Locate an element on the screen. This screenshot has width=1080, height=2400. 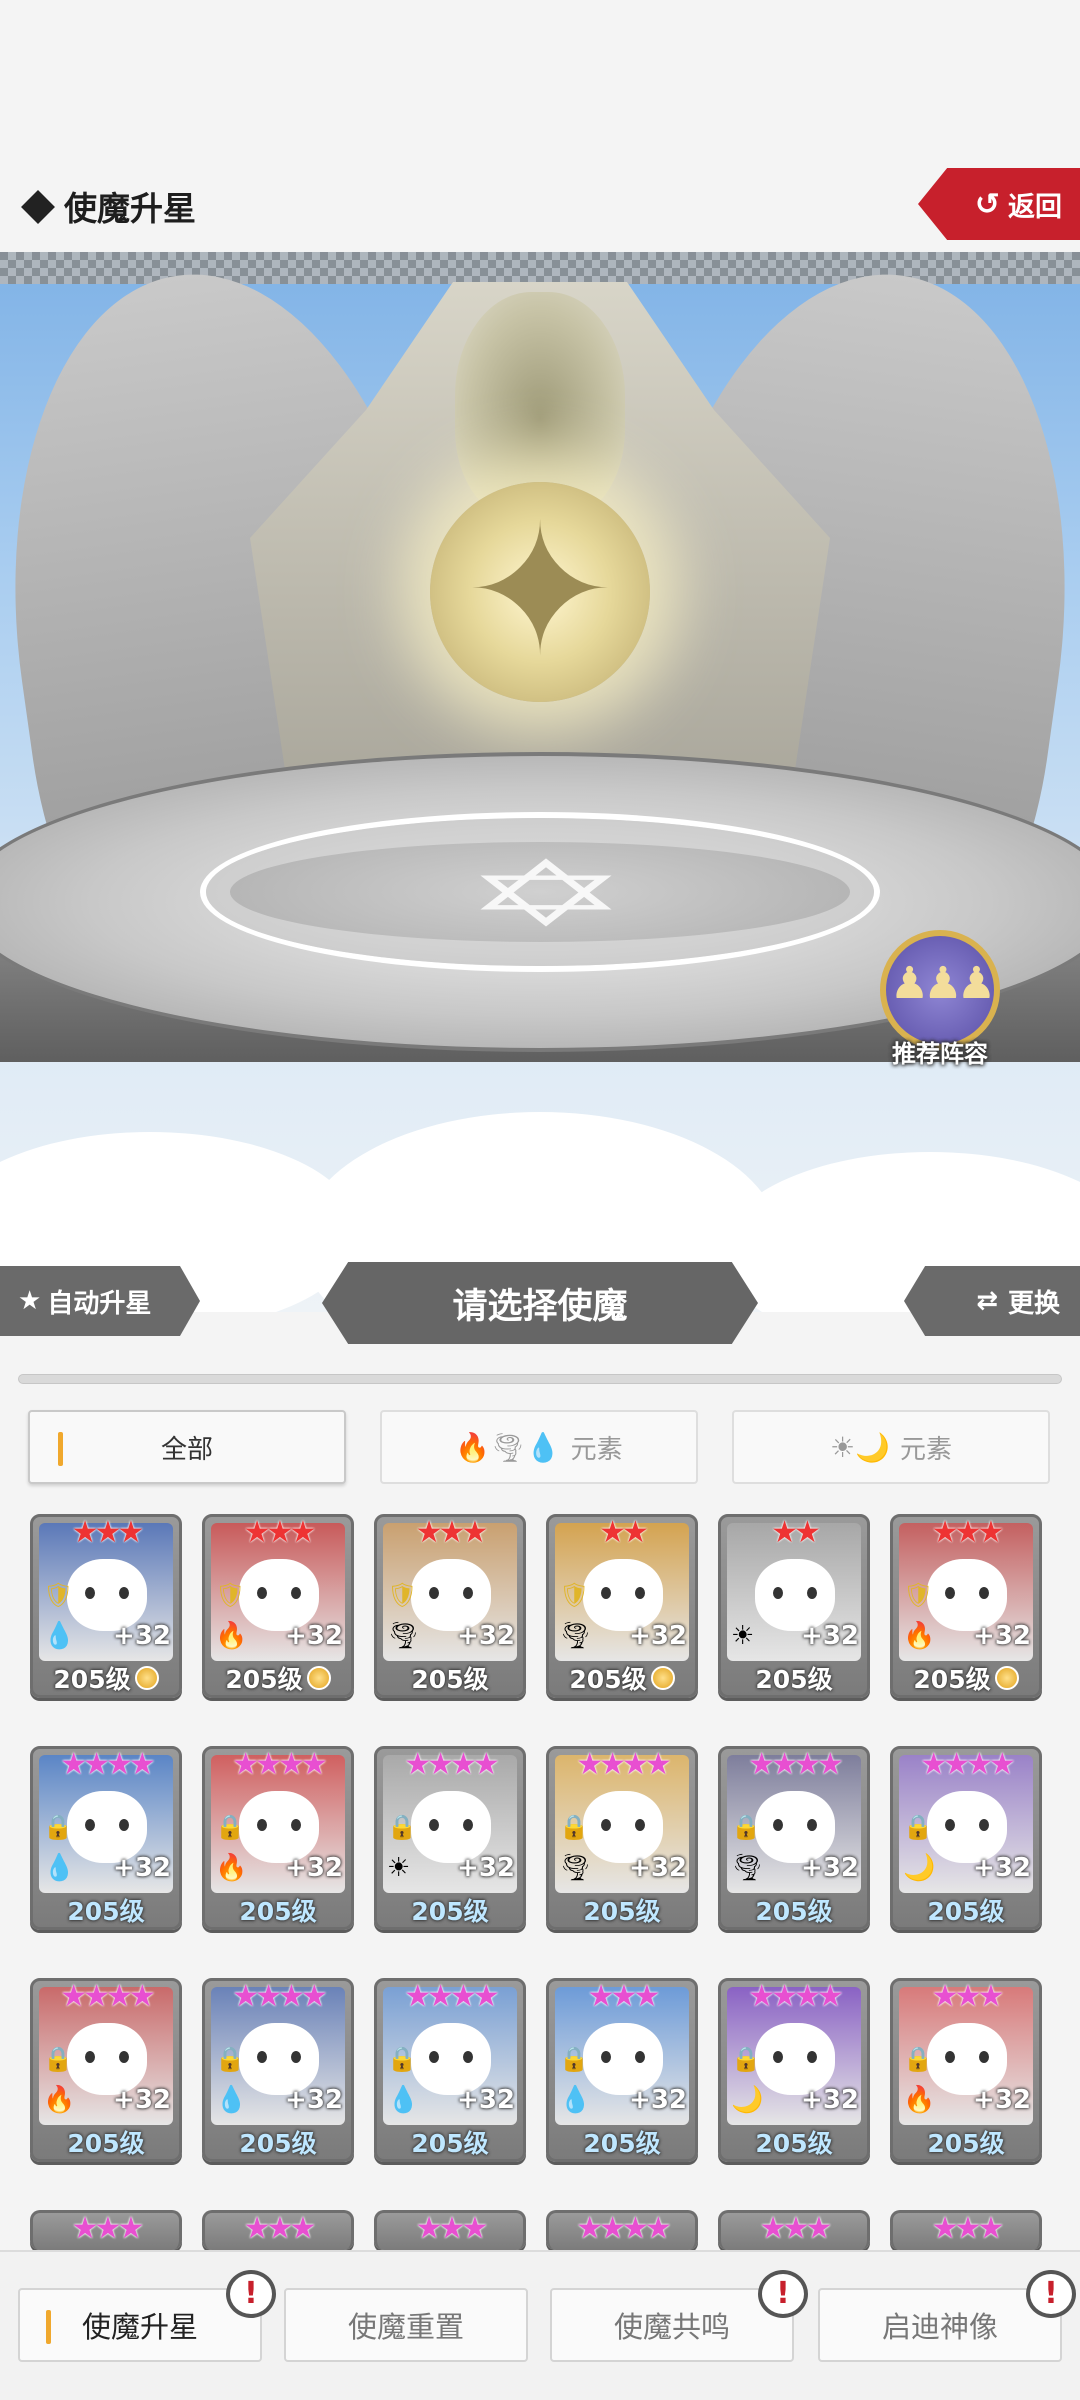
filter-element-fire-wind-water: 🔥🌪💧 元素 is located at coordinates (539, 1447).